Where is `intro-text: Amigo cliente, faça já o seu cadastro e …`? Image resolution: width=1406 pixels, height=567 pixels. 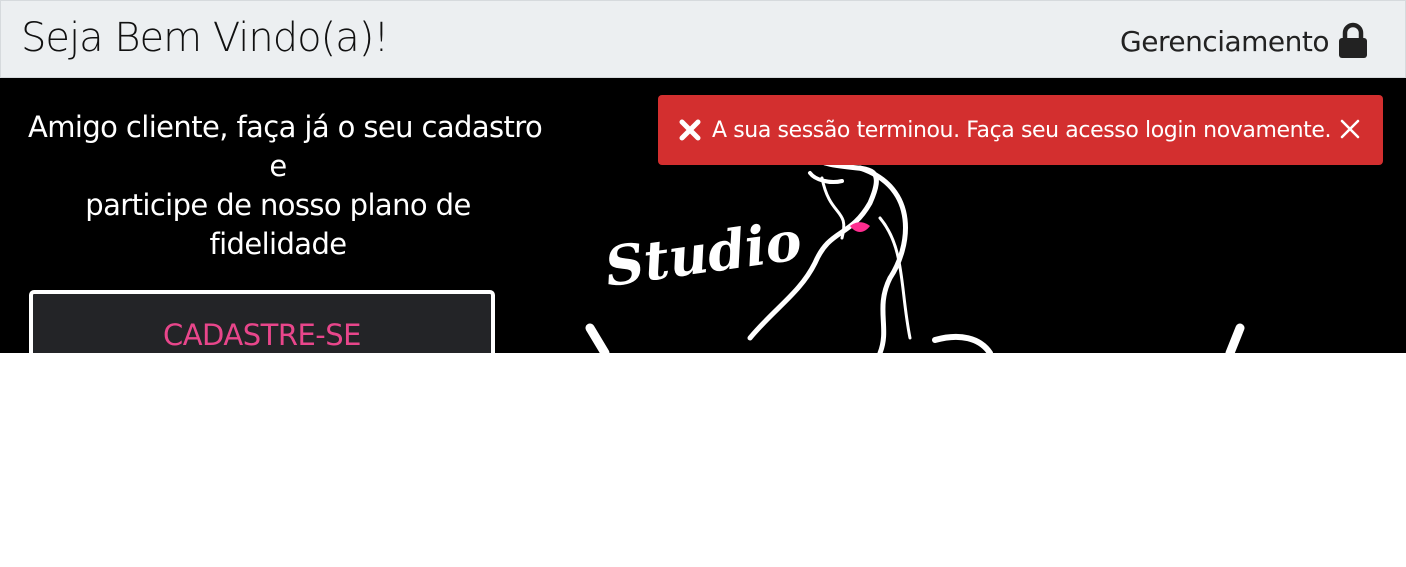
intro-text: Amigo cliente, faça já o seu cadastro e … is located at coordinates (285, 186).